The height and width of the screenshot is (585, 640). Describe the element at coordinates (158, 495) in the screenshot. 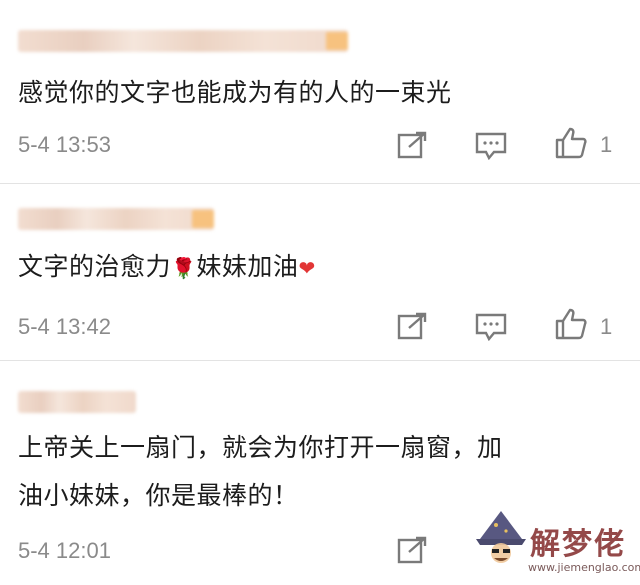

I see `comment-text-line2: 油小妹妹，你是最棒的！` at that location.